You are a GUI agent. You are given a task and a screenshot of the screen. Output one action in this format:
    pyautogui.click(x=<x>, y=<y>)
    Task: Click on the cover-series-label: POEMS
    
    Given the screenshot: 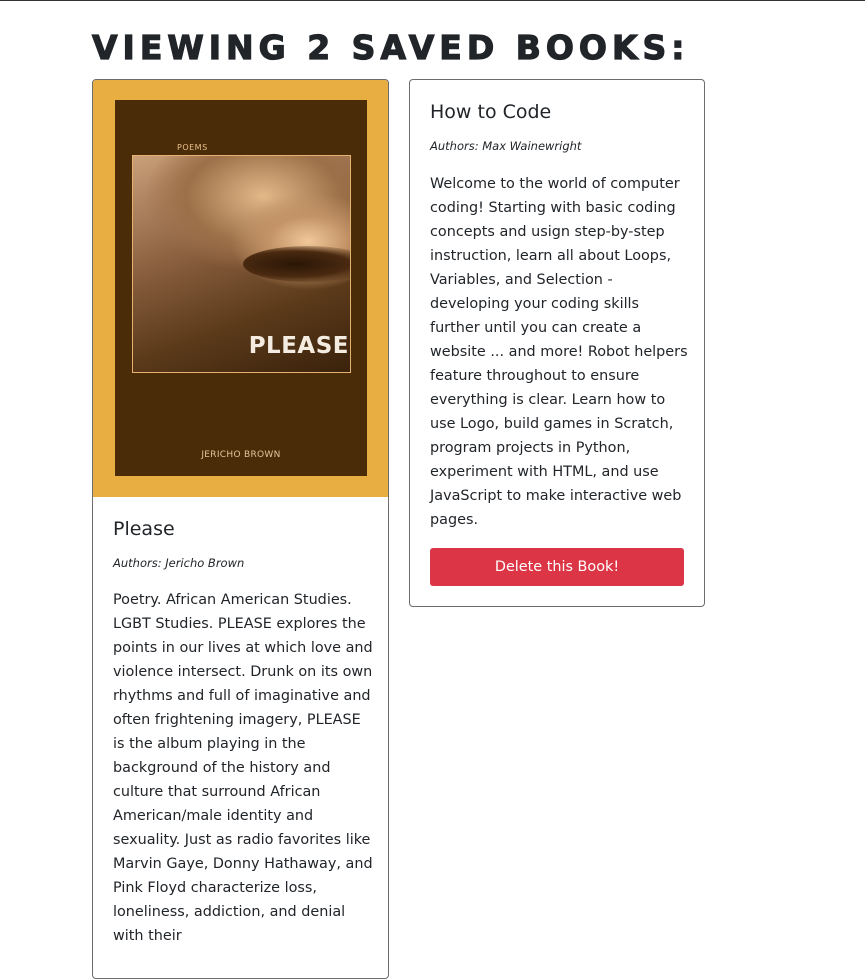 What is the action you would take?
    pyautogui.click(x=192, y=147)
    